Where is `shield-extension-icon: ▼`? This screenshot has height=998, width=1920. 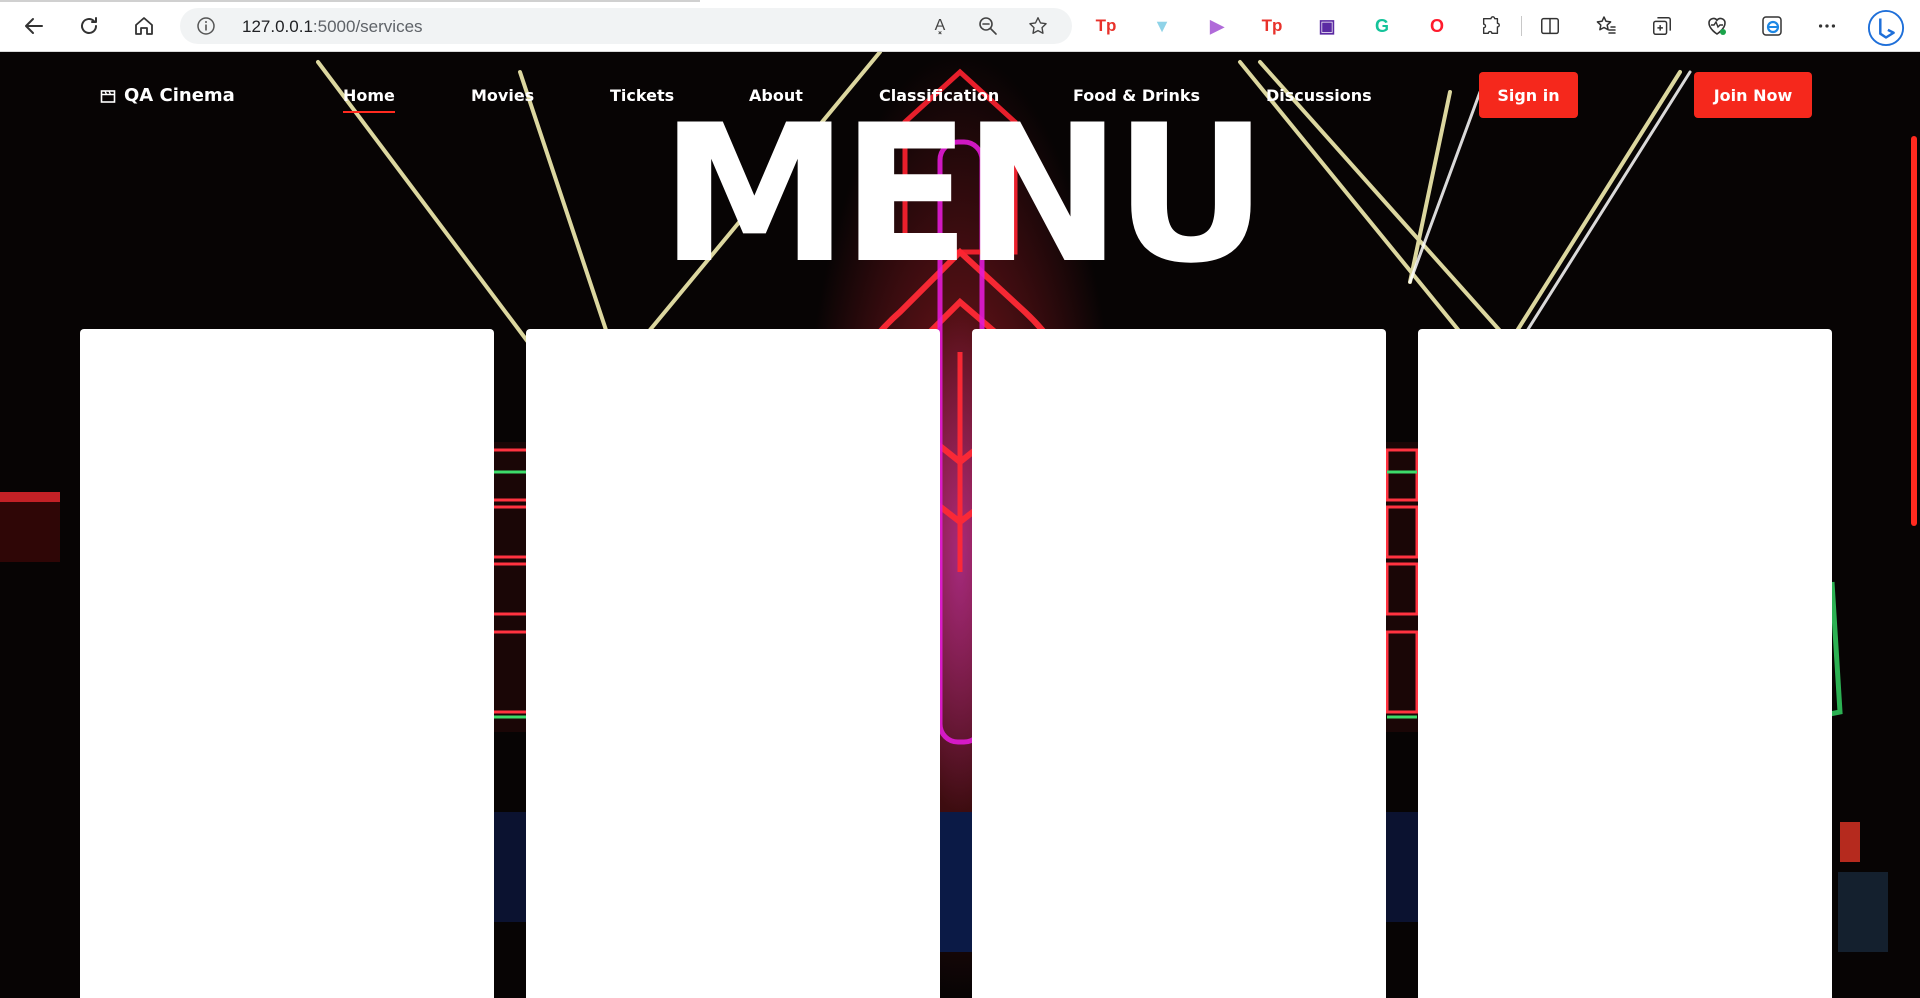 shield-extension-icon: ▼ is located at coordinates (1162, 26).